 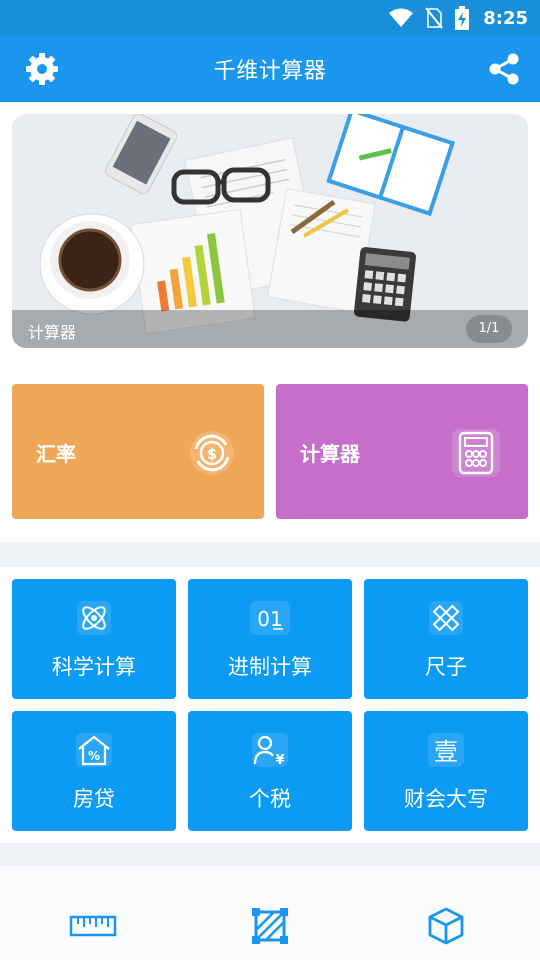 I want to click on status-bar: 8:25, so click(x=270, y=18).